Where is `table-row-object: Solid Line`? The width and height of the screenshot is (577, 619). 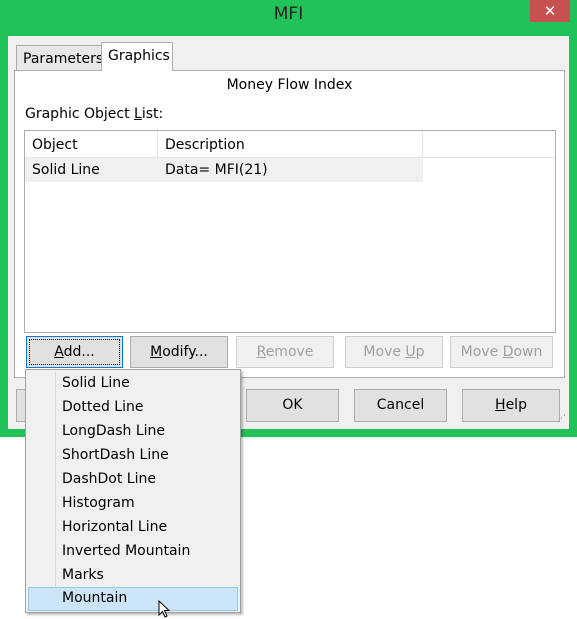
table-row-object: Solid Line is located at coordinates (91, 170).